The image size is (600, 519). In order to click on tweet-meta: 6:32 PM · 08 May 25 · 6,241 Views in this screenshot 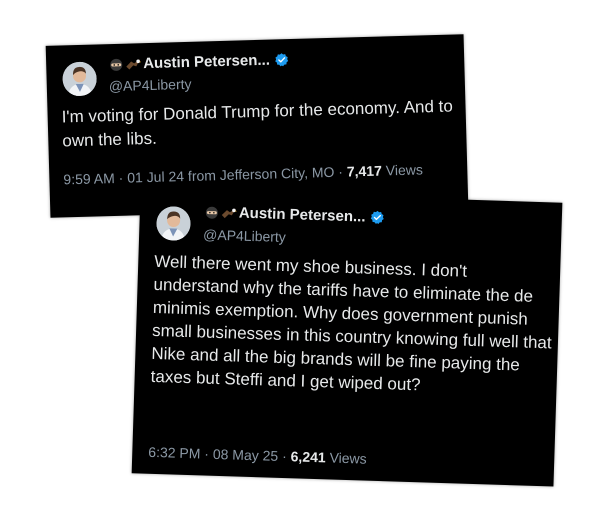, I will do `click(348, 458)`.